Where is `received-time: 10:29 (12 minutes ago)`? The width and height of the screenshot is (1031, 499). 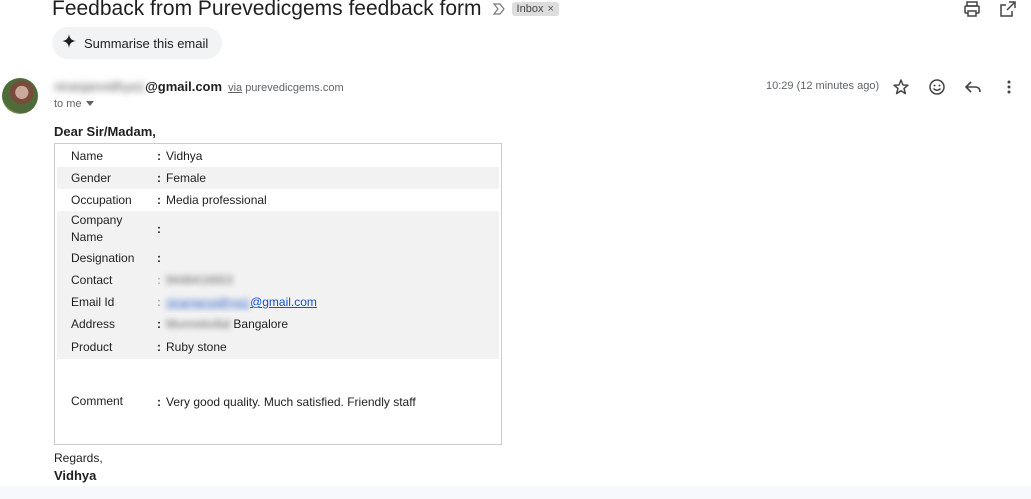
received-time: 10:29 (12 minutes ago) is located at coordinates (823, 86).